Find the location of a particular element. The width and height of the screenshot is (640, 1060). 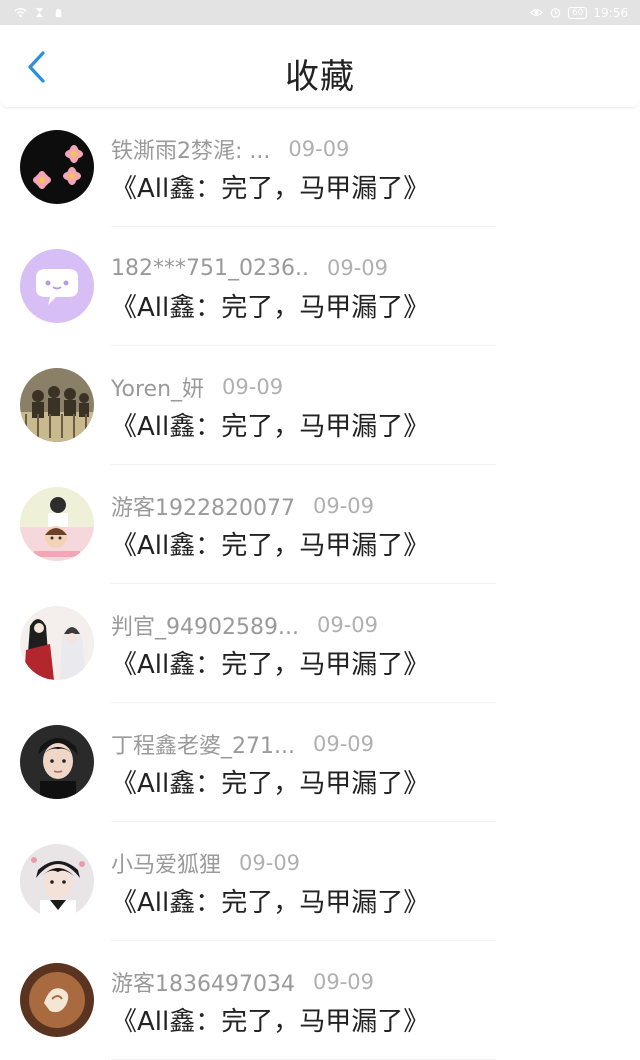

battery-icon: 60 is located at coordinates (577, 12).